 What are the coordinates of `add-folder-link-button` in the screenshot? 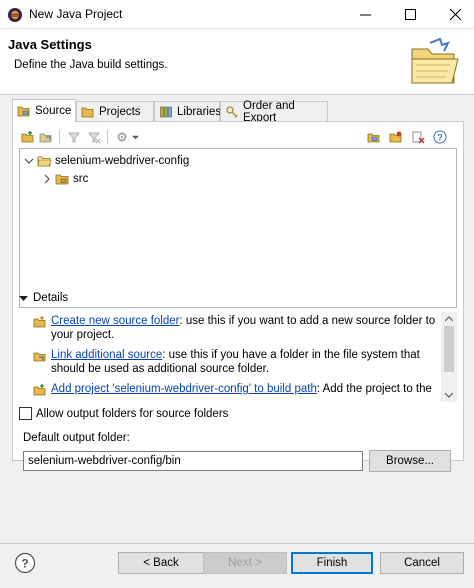 It's located at (396, 137).